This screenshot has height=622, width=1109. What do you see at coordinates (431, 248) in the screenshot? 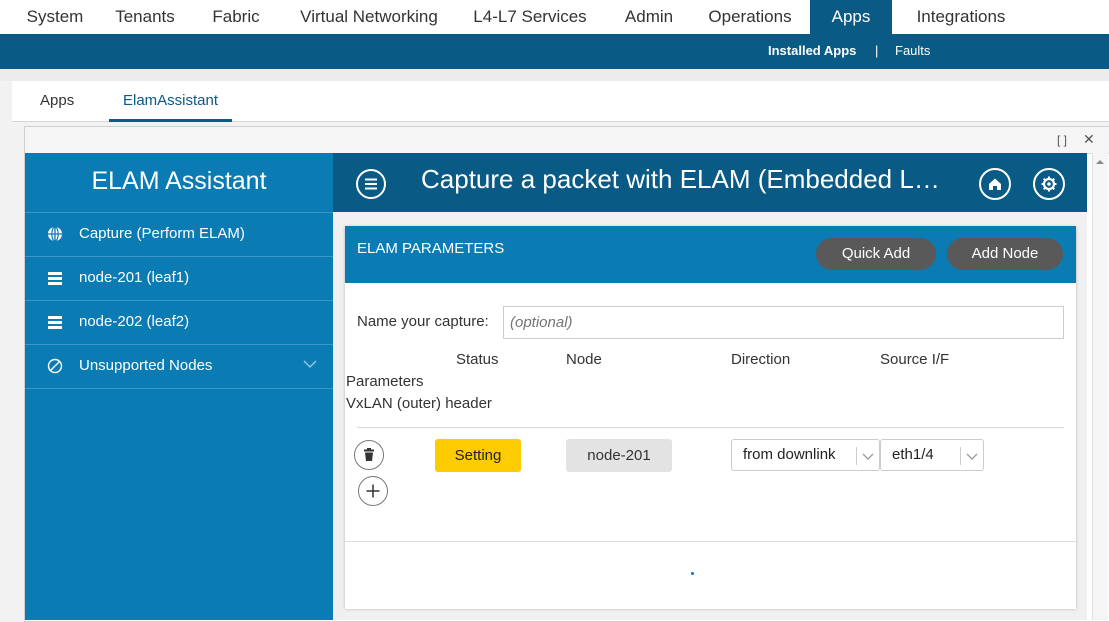
I see `card-title: ELAM PARAMETERS` at bounding box center [431, 248].